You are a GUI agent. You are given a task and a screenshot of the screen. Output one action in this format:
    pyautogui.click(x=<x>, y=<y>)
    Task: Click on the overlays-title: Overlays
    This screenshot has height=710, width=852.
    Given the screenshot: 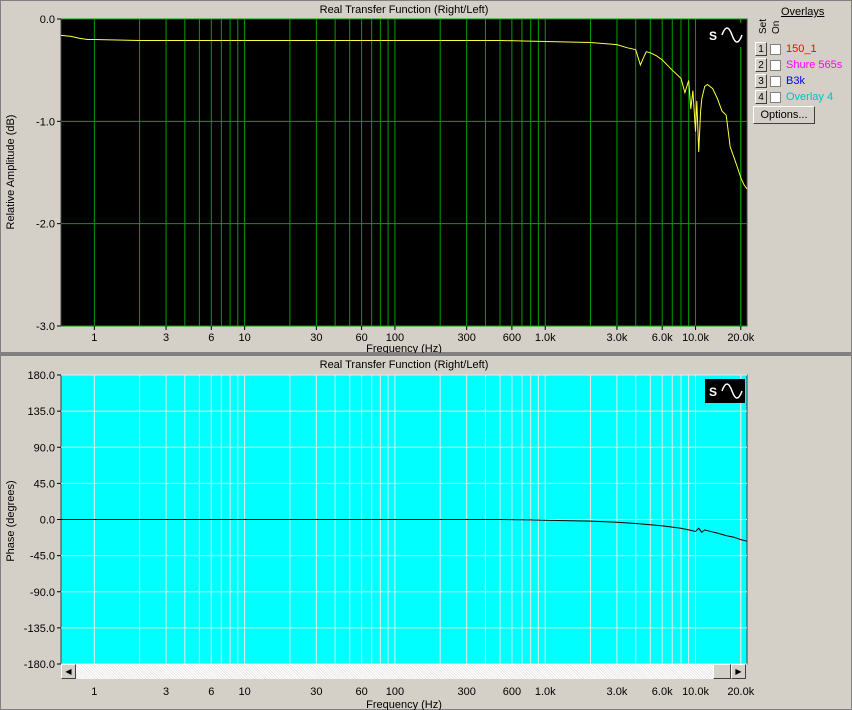 What is the action you would take?
    pyautogui.click(x=803, y=12)
    